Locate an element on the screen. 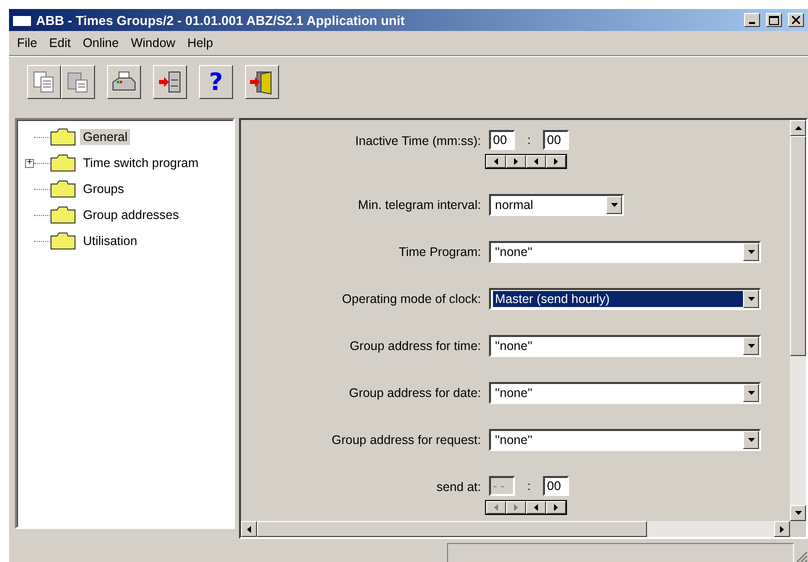 This screenshot has width=808, height=562. parameter-label: Time Program: is located at coordinates (440, 252).